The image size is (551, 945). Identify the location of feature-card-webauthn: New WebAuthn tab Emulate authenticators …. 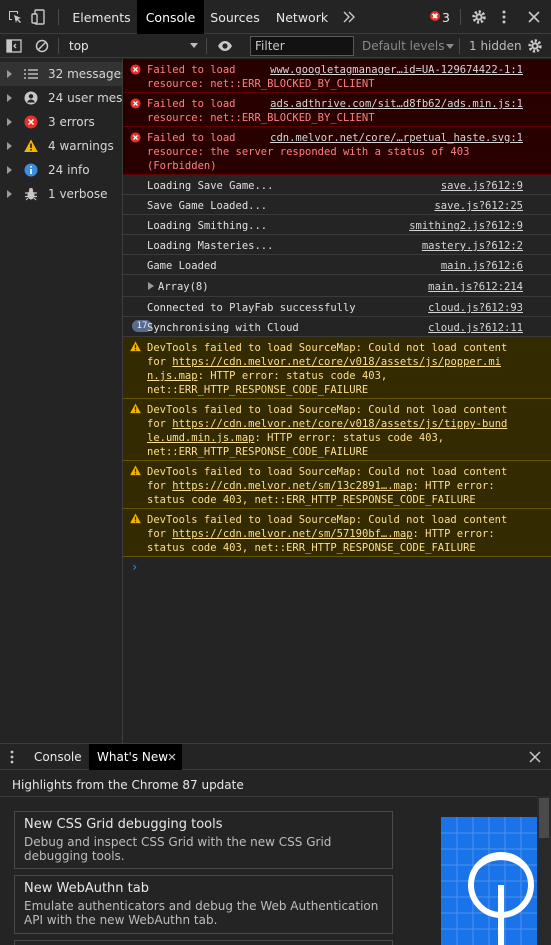
(203, 904).